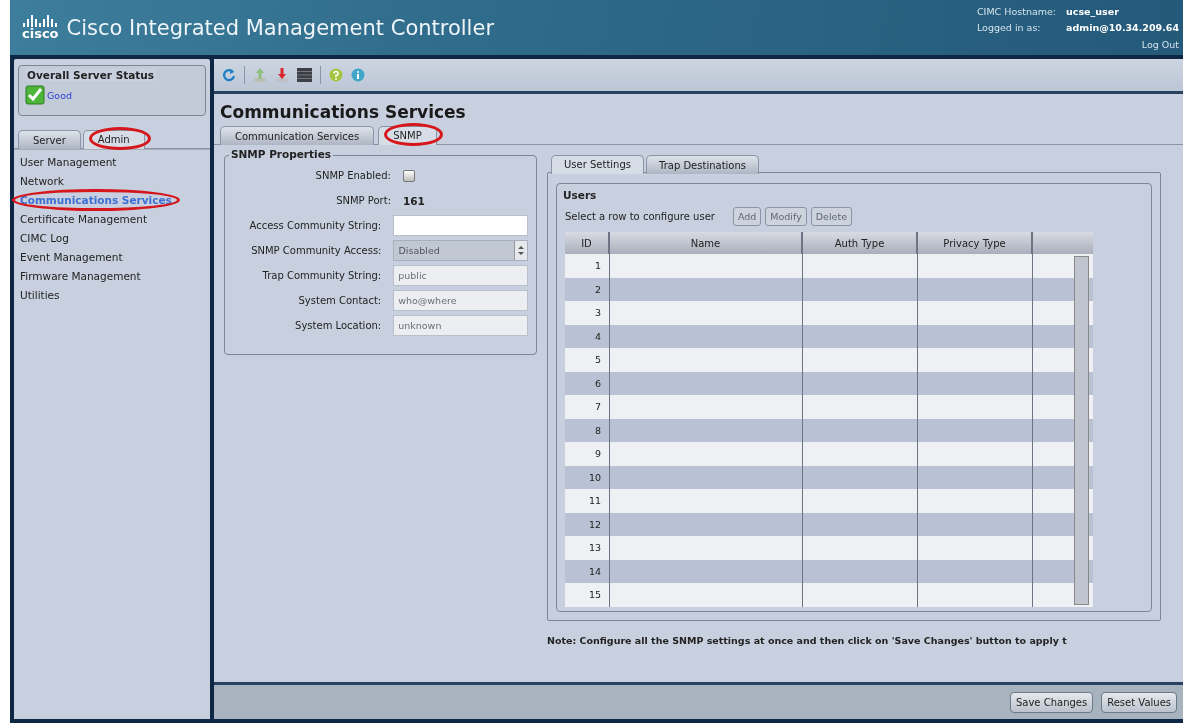 The width and height of the screenshot is (1193, 723). What do you see at coordinates (363, 200) in the screenshot?
I see `field-label: SNMP Port:` at bounding box center [363, 200].